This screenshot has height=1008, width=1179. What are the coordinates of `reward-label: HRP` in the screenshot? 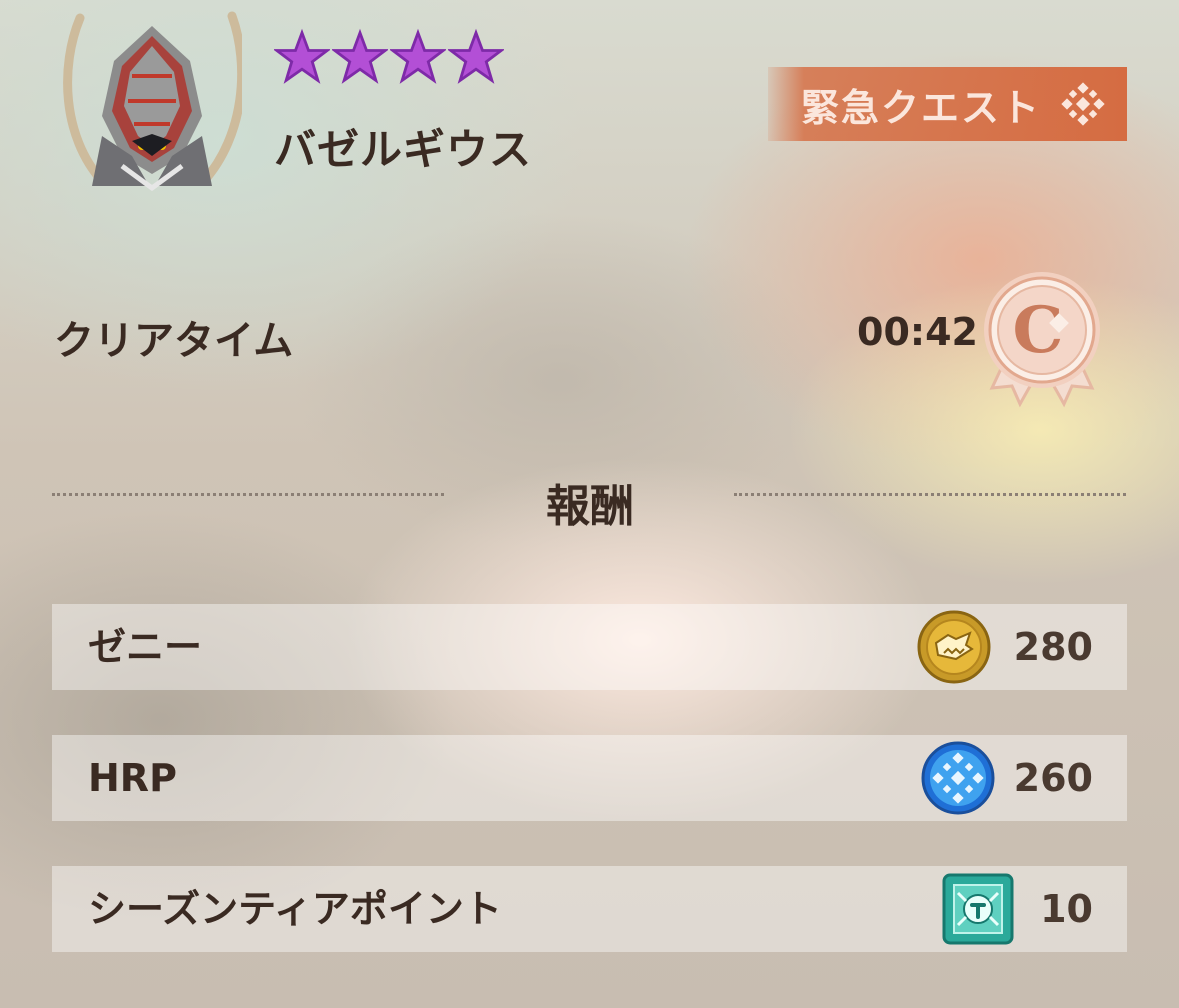 It's located at (132, 778).